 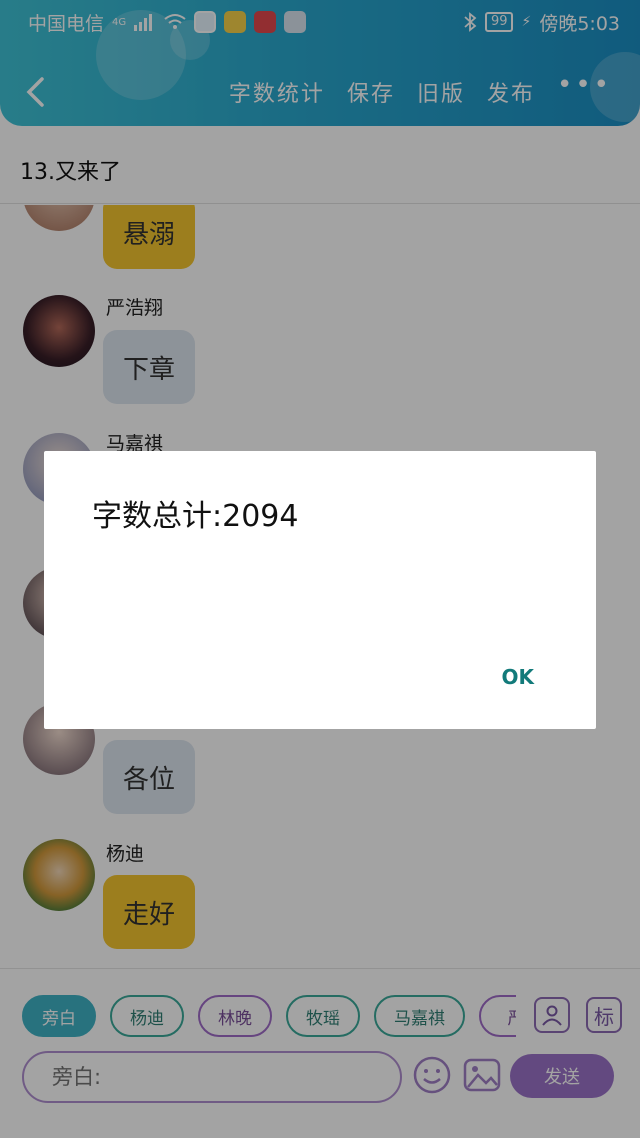 I want to click on dialog-message: 字数总计:2094, so click(x=195, y=516).